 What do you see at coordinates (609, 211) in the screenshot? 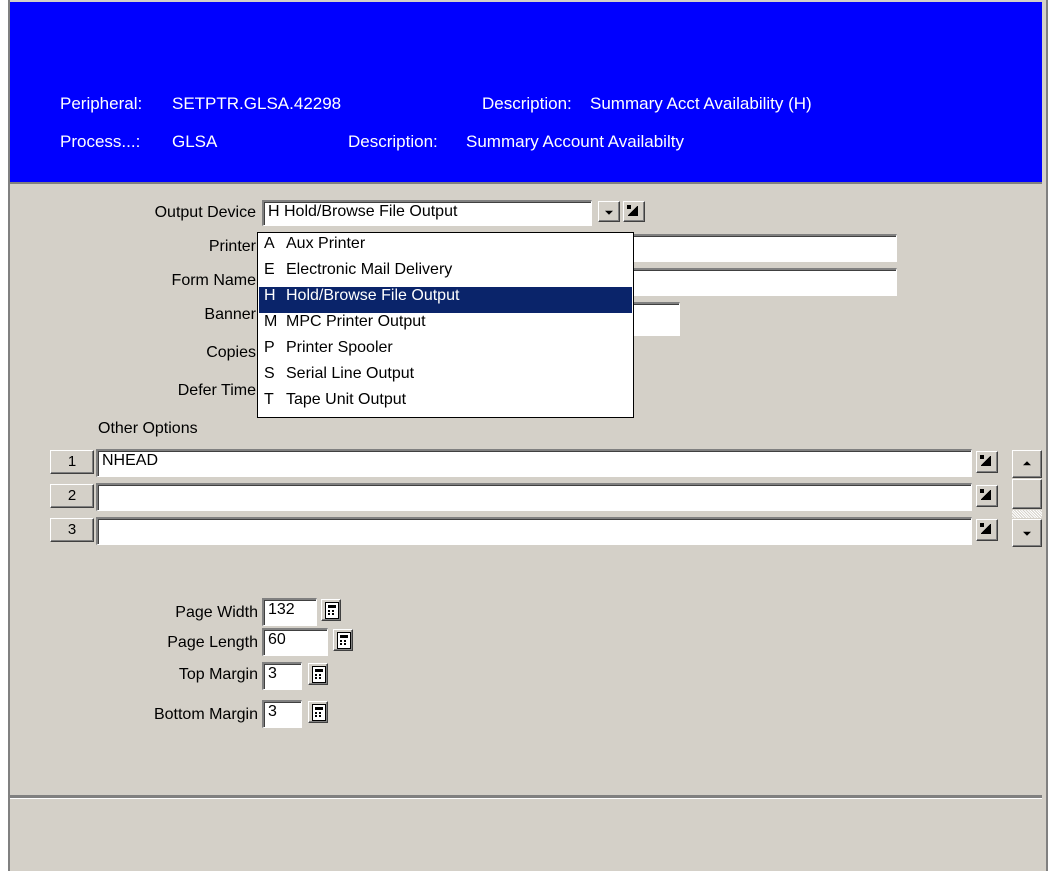
I see `output-device-dropdown-button` at bounding box center [609, 211].